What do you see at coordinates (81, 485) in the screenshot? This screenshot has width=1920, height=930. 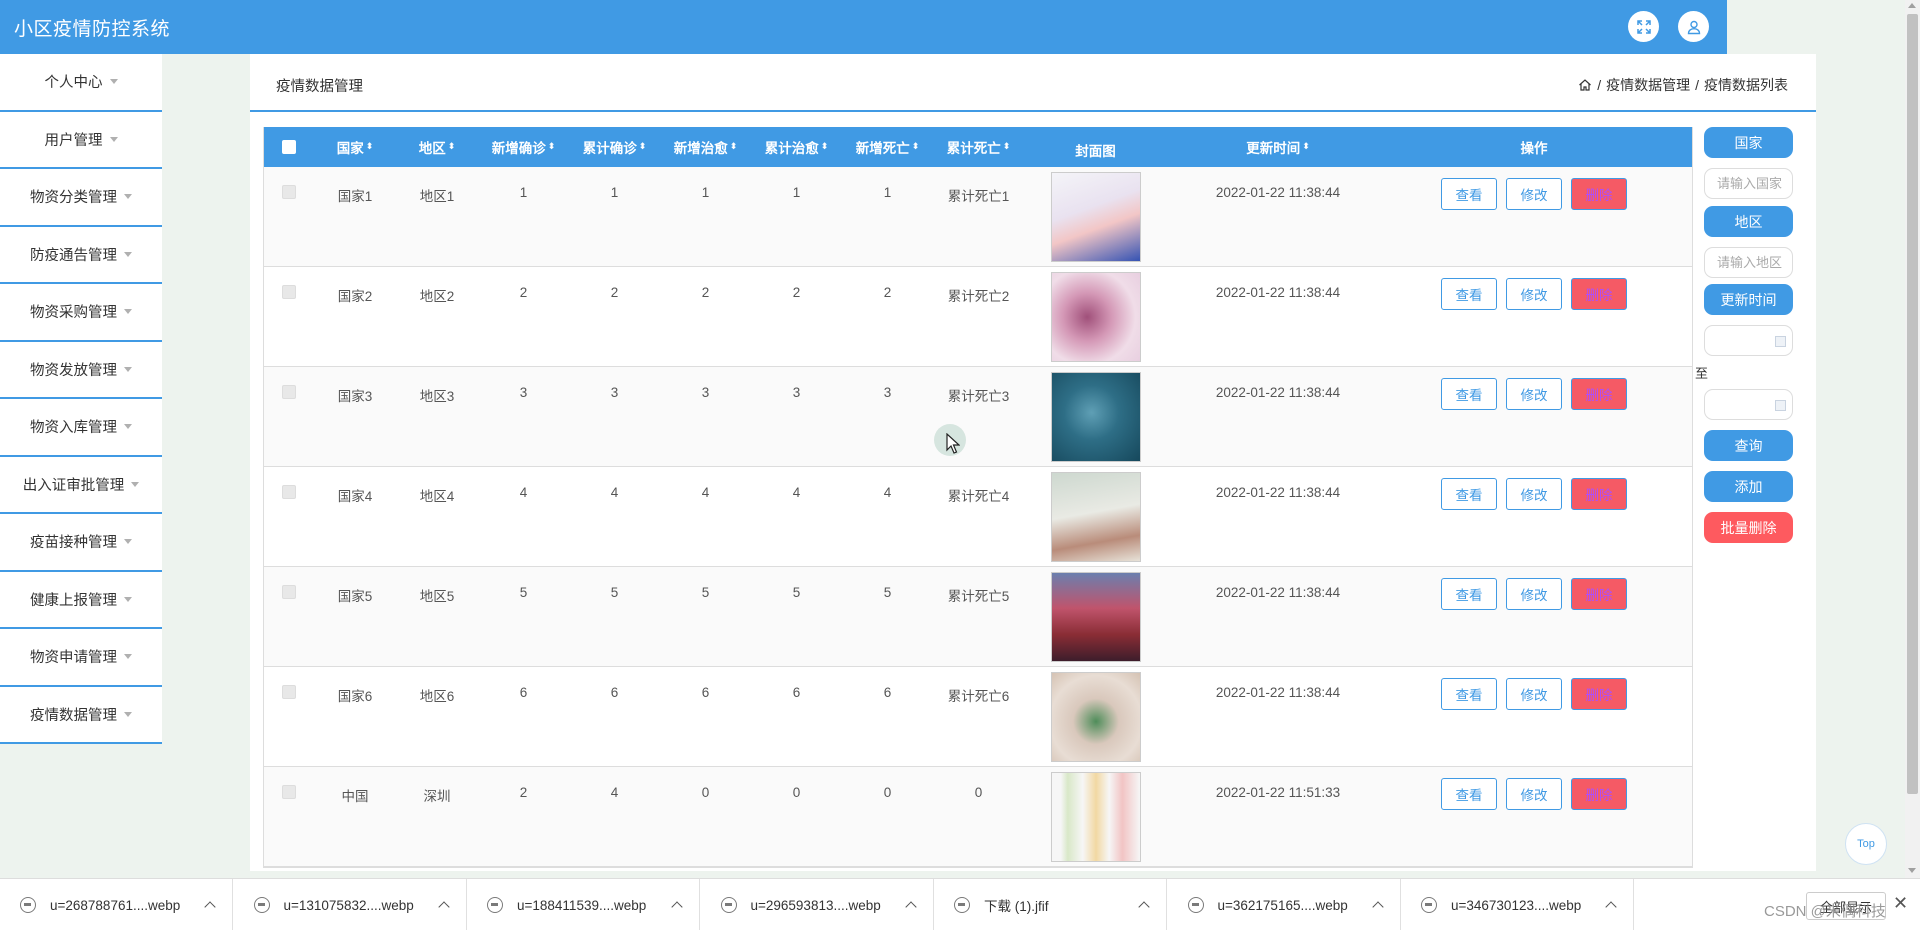 I see `sidebar-item: 出入证审批管理` at bounding box center [81, 485].